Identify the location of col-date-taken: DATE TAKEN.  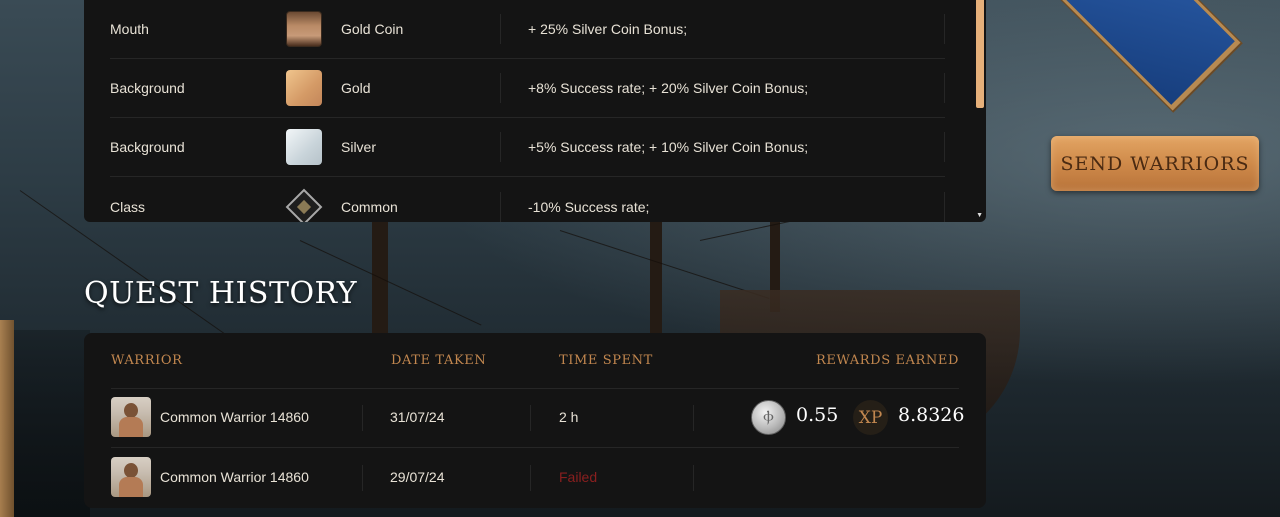
(439, 360).